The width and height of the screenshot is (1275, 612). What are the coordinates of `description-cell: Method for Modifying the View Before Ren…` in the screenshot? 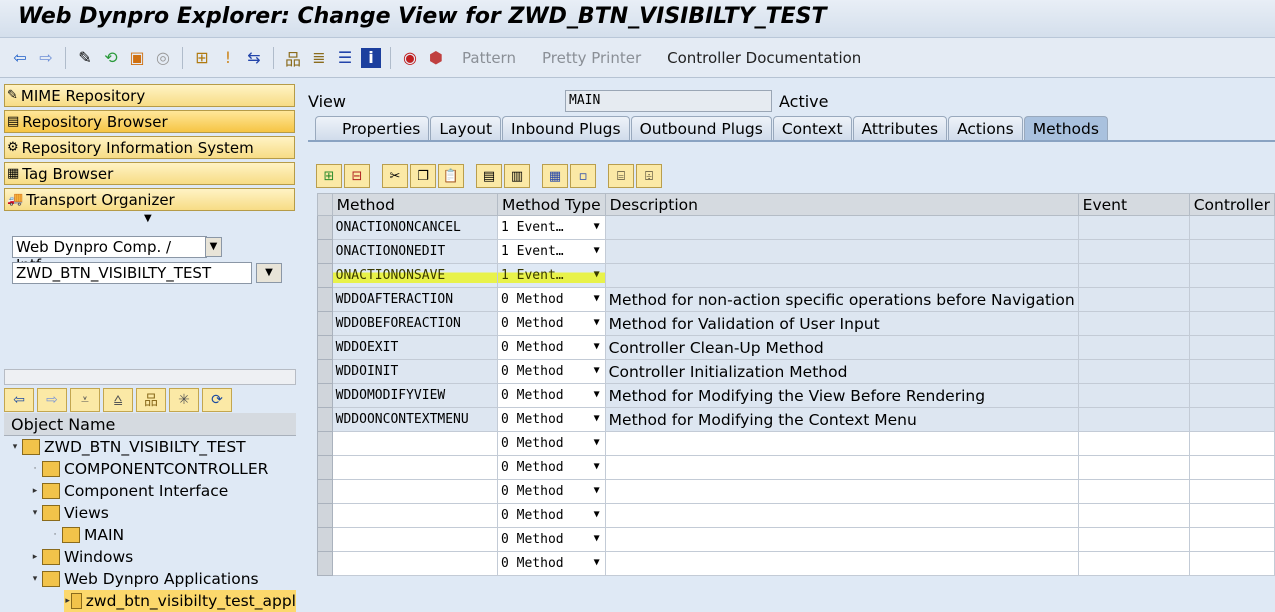 It's located at (841, 395).